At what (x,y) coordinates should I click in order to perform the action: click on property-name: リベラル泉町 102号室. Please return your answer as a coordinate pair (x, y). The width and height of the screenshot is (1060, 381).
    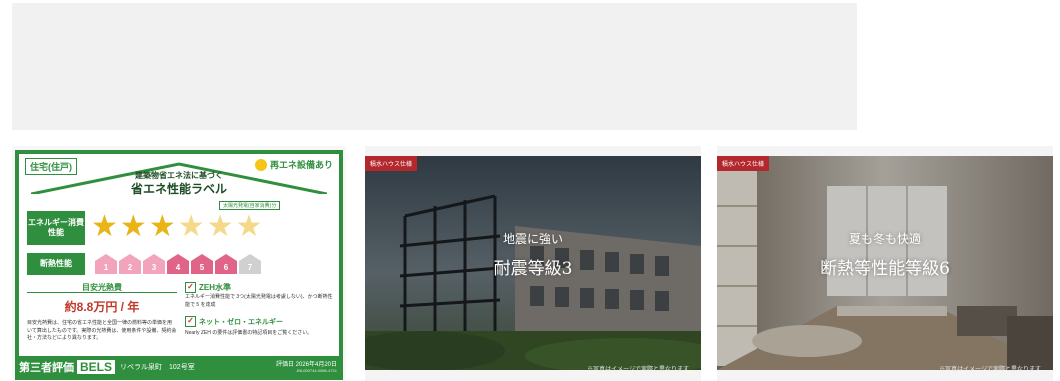
    Looking at the image, I should click on (157, 367).